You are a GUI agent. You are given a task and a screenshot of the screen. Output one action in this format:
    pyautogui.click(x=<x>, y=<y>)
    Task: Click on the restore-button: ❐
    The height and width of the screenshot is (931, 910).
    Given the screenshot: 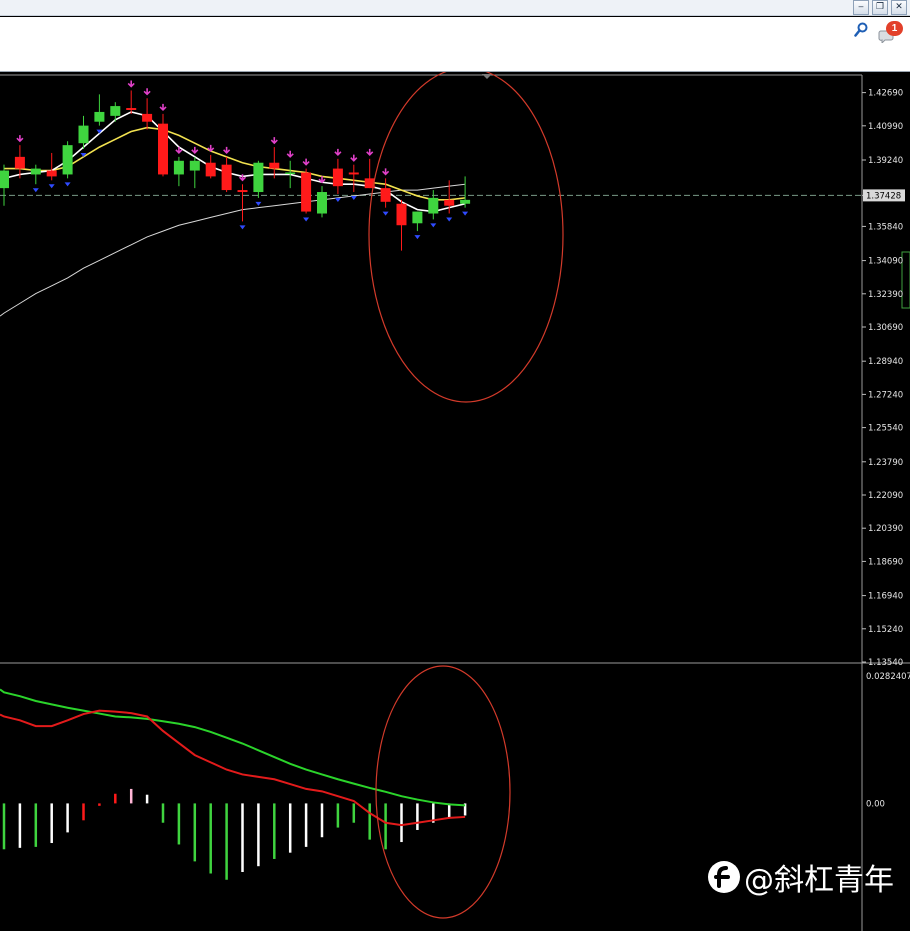 What is the action you would take?
    pyautogui.click(x=880, y=7)
    